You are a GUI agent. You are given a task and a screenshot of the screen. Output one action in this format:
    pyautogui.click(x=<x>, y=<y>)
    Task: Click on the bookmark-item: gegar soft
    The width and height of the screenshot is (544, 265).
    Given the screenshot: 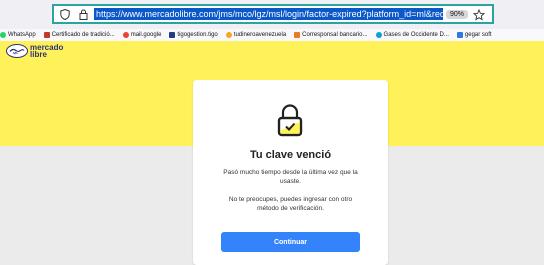 What is the action you would take?
    pyautogui.click(x=474, y=35)
    